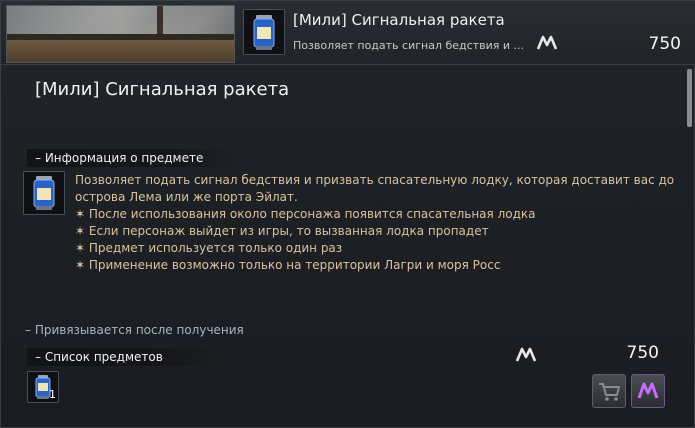 This screenshot has width=695, height=428. Describe the element at coordinates (120, 34) in the screenshot. I see `item-banner-image` at that location.